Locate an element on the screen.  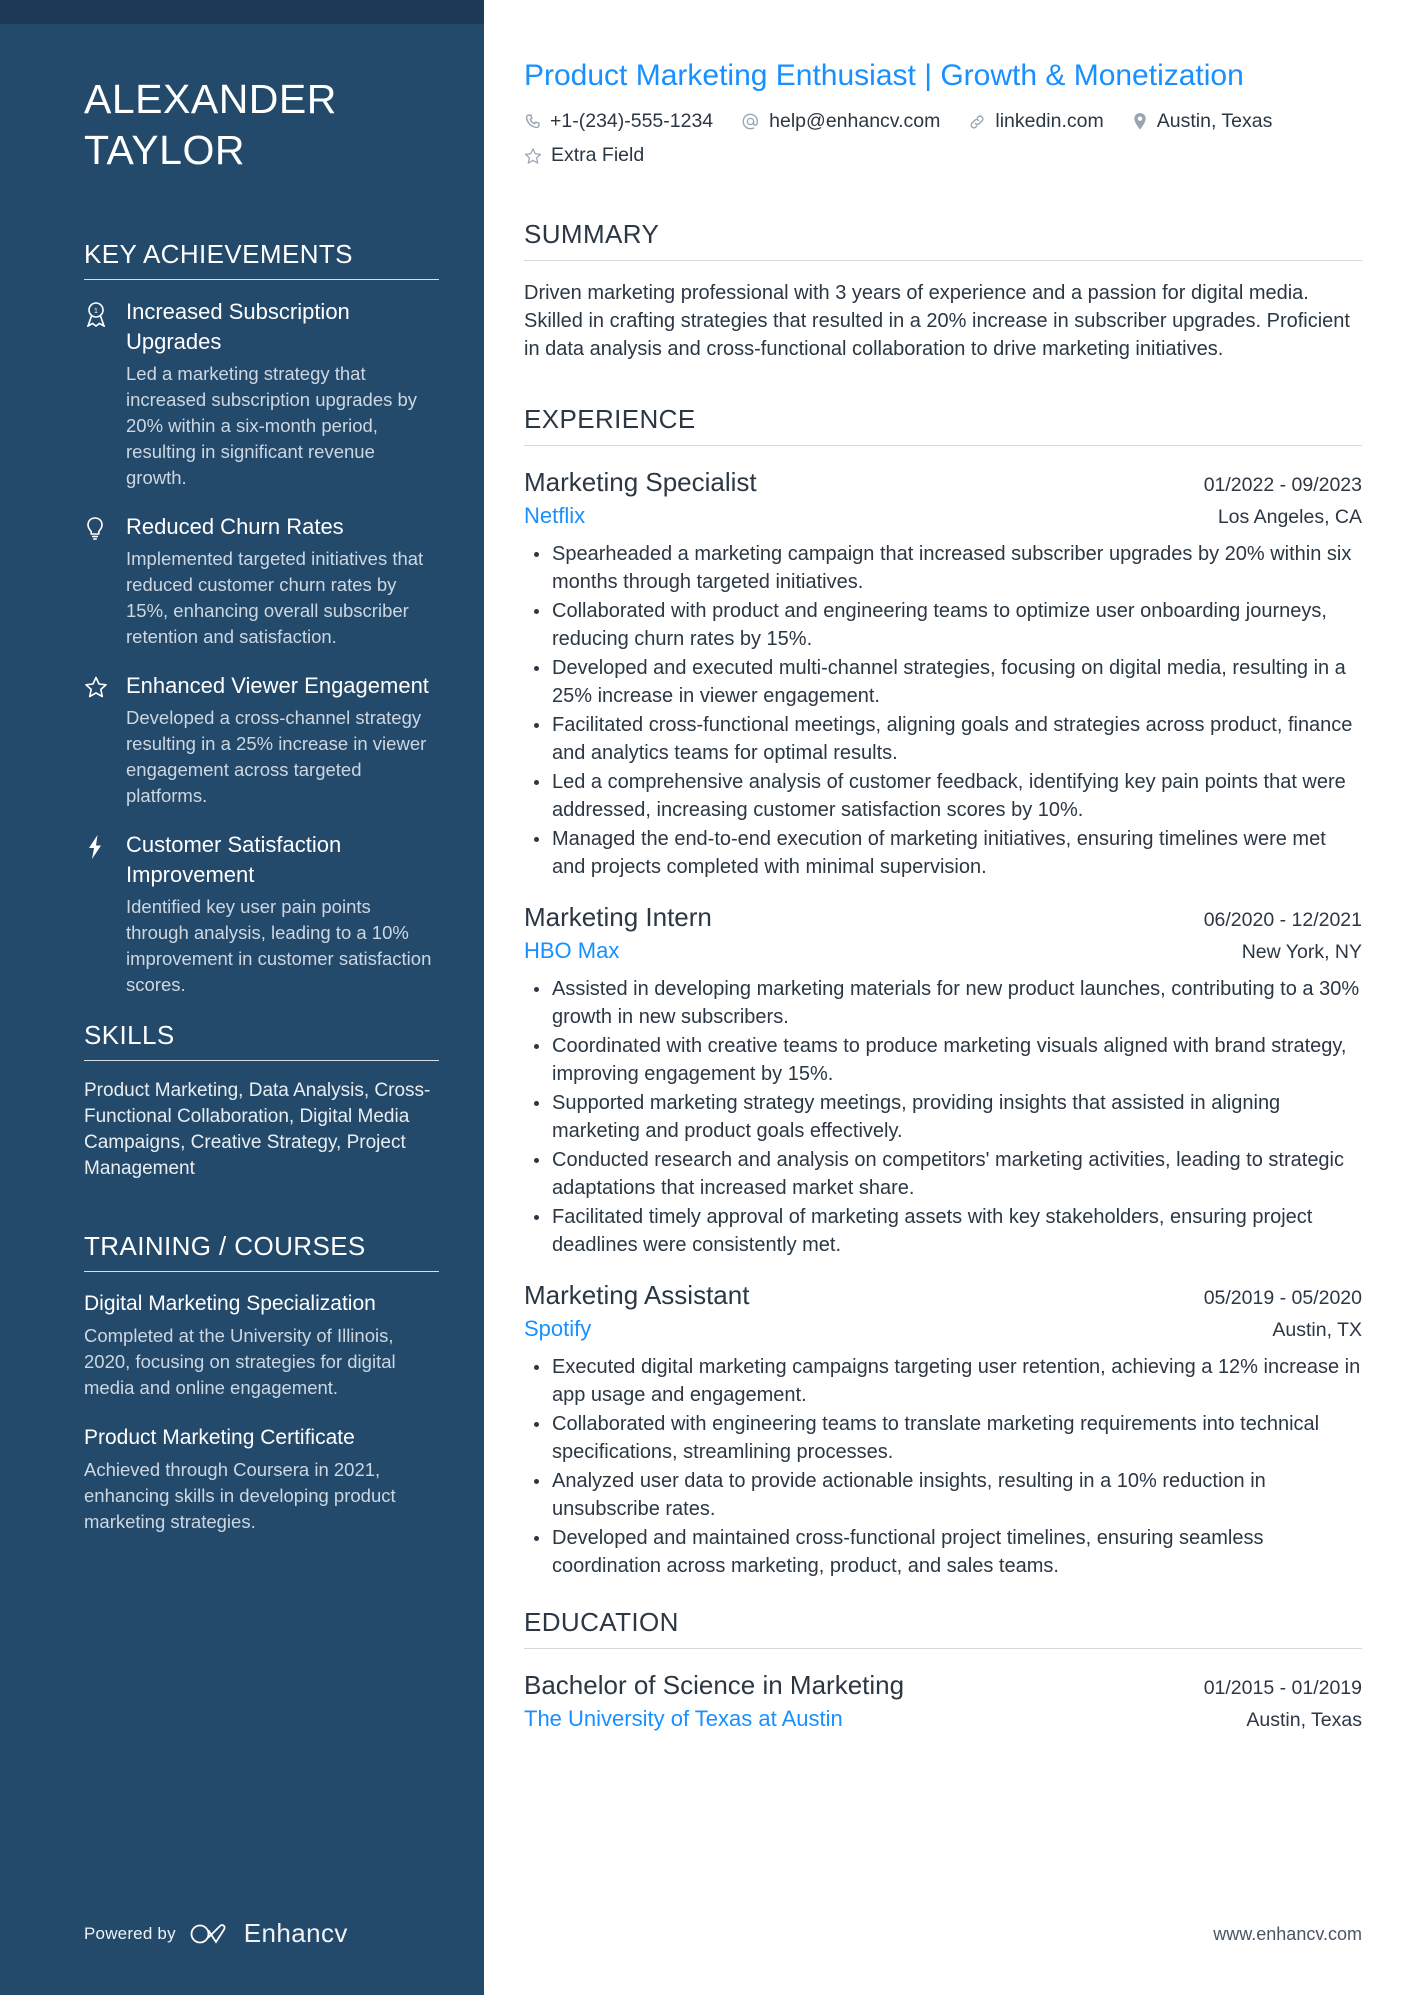
experience-company-row: Netflix Los Angeles, CA is located at coordinates (943, 516).